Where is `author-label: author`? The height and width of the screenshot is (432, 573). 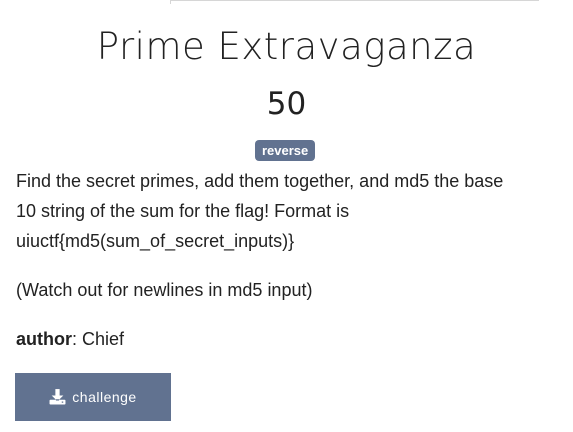
author-label: author is located at coordinates (44, 339).